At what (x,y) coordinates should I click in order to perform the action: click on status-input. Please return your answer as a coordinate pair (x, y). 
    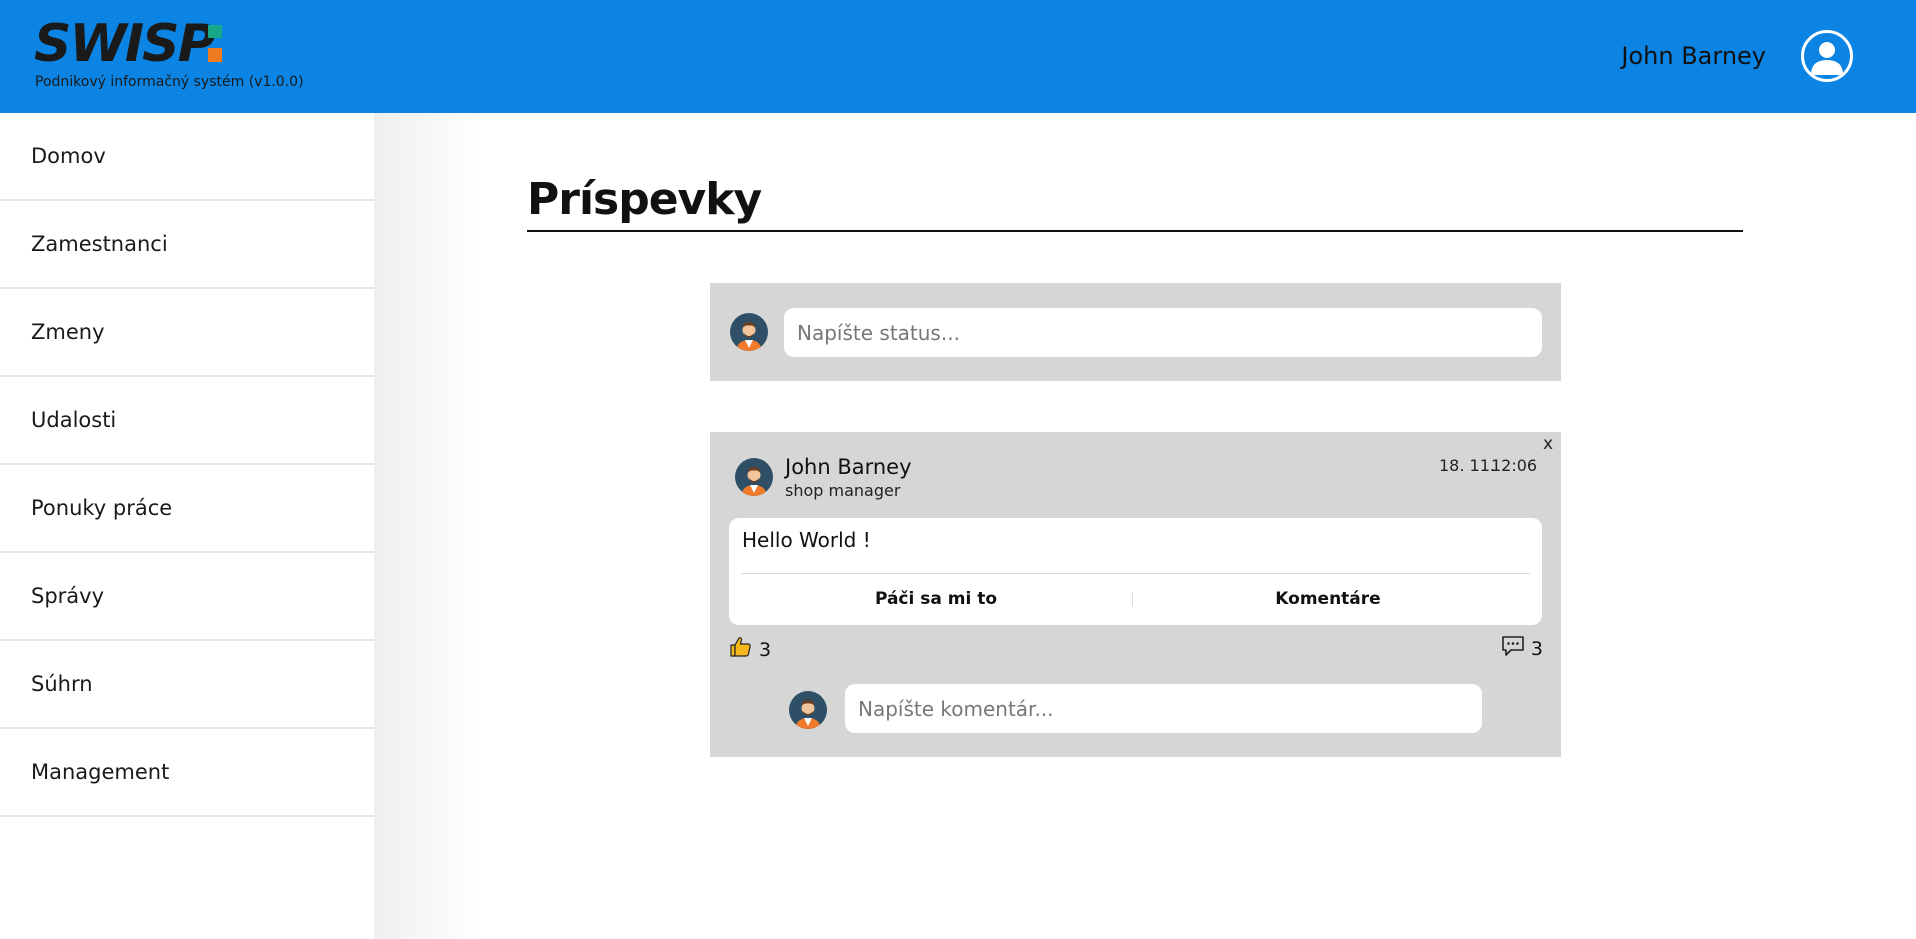
    Looking at the image, I should click on (1163, 332).